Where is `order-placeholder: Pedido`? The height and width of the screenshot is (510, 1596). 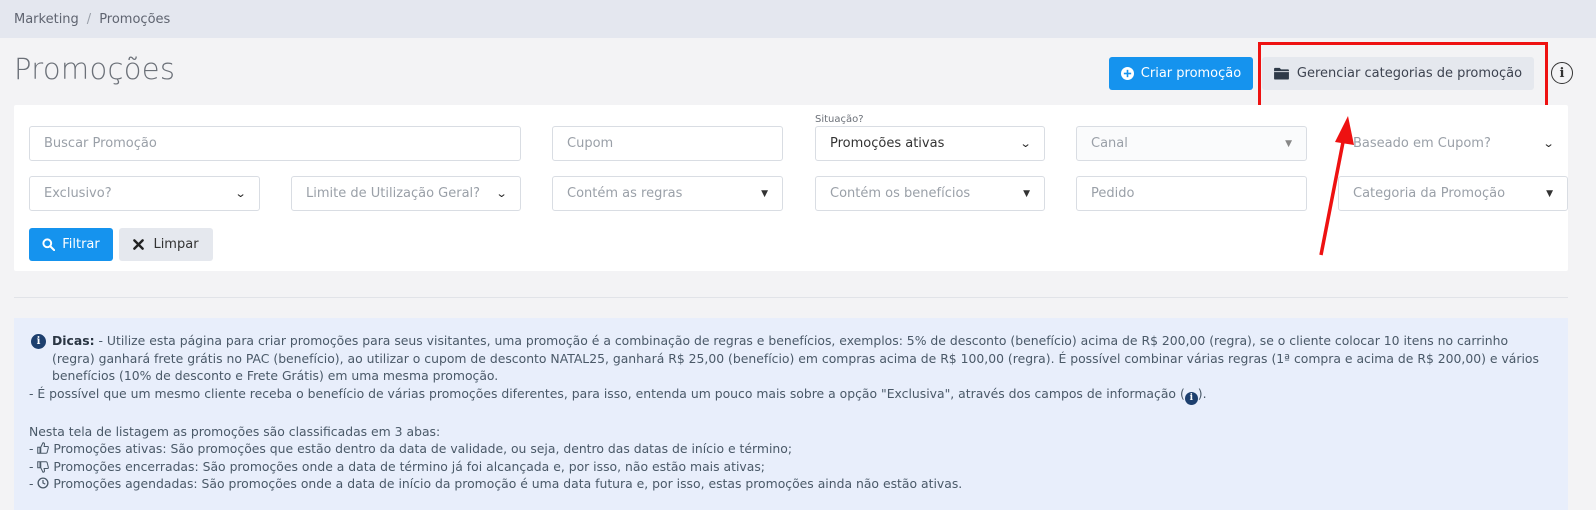
order-placeholder: Pedido is located at coordinates (1113, 193).